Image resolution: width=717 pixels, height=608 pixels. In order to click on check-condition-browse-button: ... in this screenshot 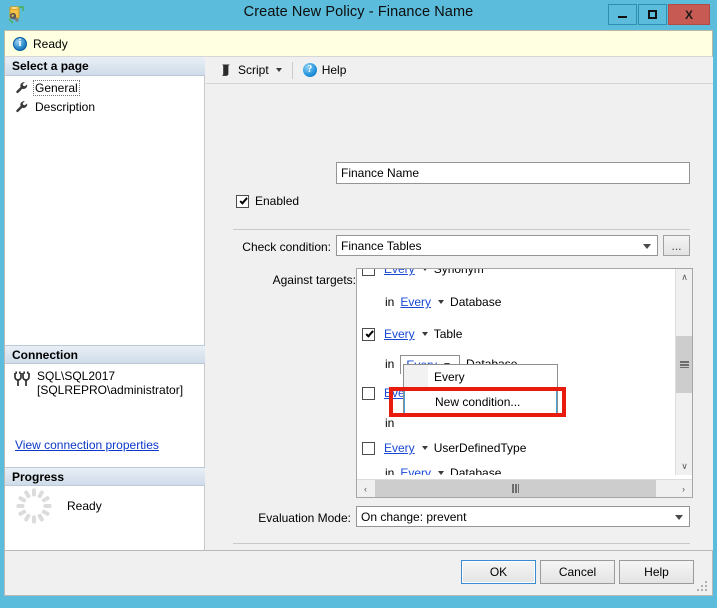, I will do `click(676, 245)`.